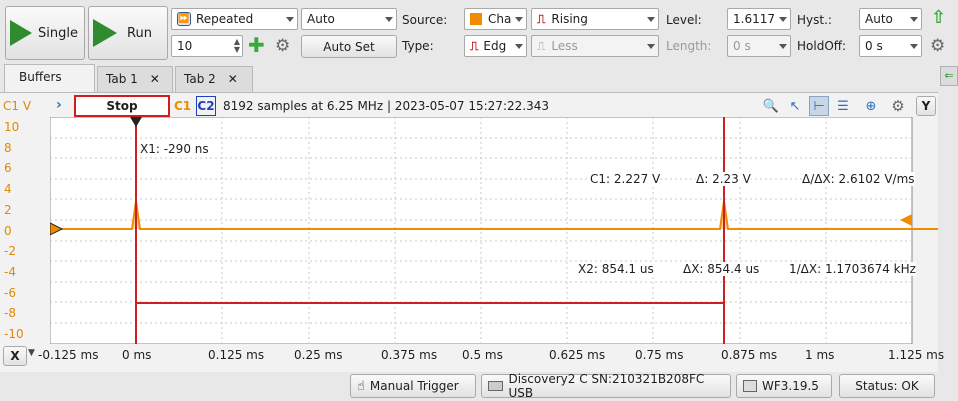 The image size is (958, 401). I want to click on cursor-list-icon: ☰, so click(843, 106).